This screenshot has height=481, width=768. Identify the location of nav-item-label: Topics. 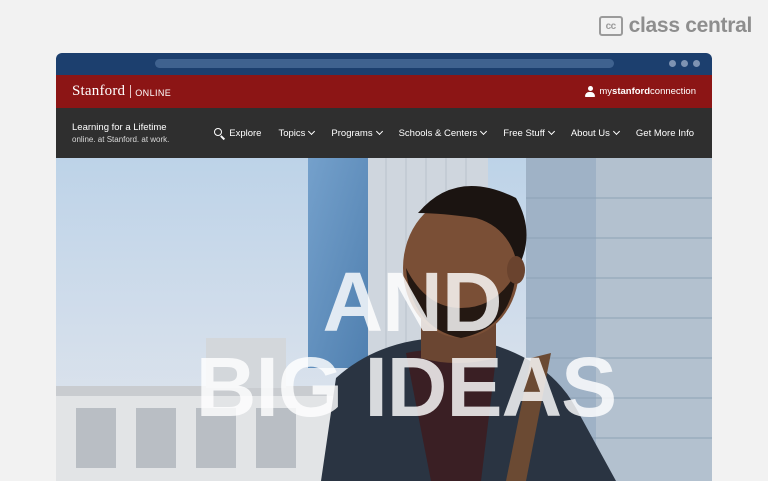
(292, 133).